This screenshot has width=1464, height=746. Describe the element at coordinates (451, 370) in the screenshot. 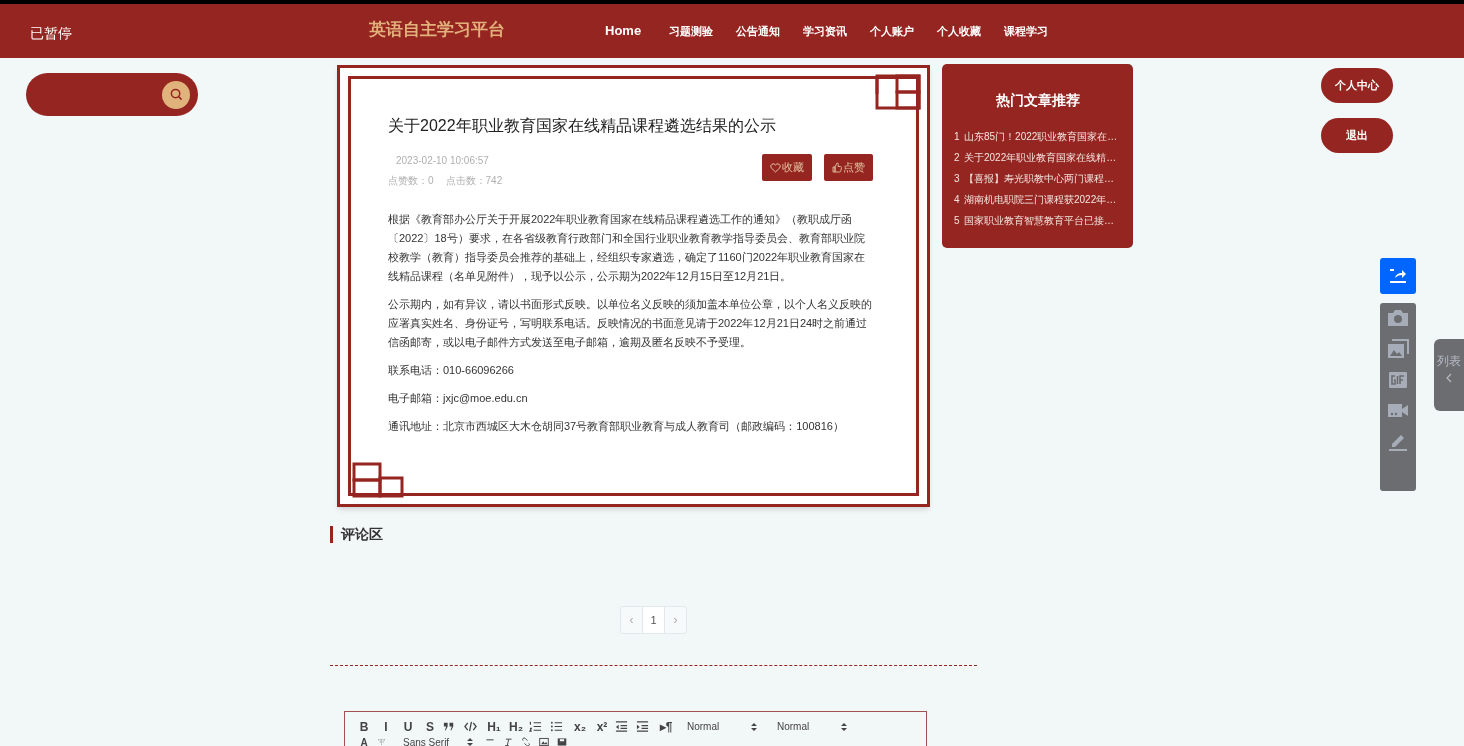

I see `paragraph: 联系电话：010-66096266` at that location.